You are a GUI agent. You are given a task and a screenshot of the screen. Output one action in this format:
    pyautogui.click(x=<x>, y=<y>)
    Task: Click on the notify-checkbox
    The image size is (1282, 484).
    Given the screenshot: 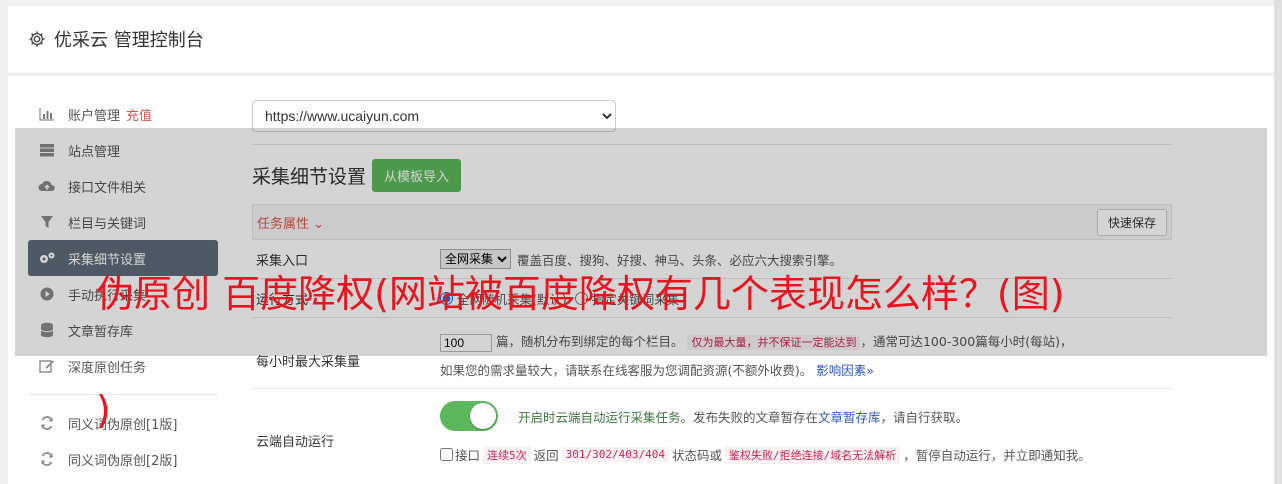 What is the action you would take?
    pyautogui.click(x=446, y=454)
    